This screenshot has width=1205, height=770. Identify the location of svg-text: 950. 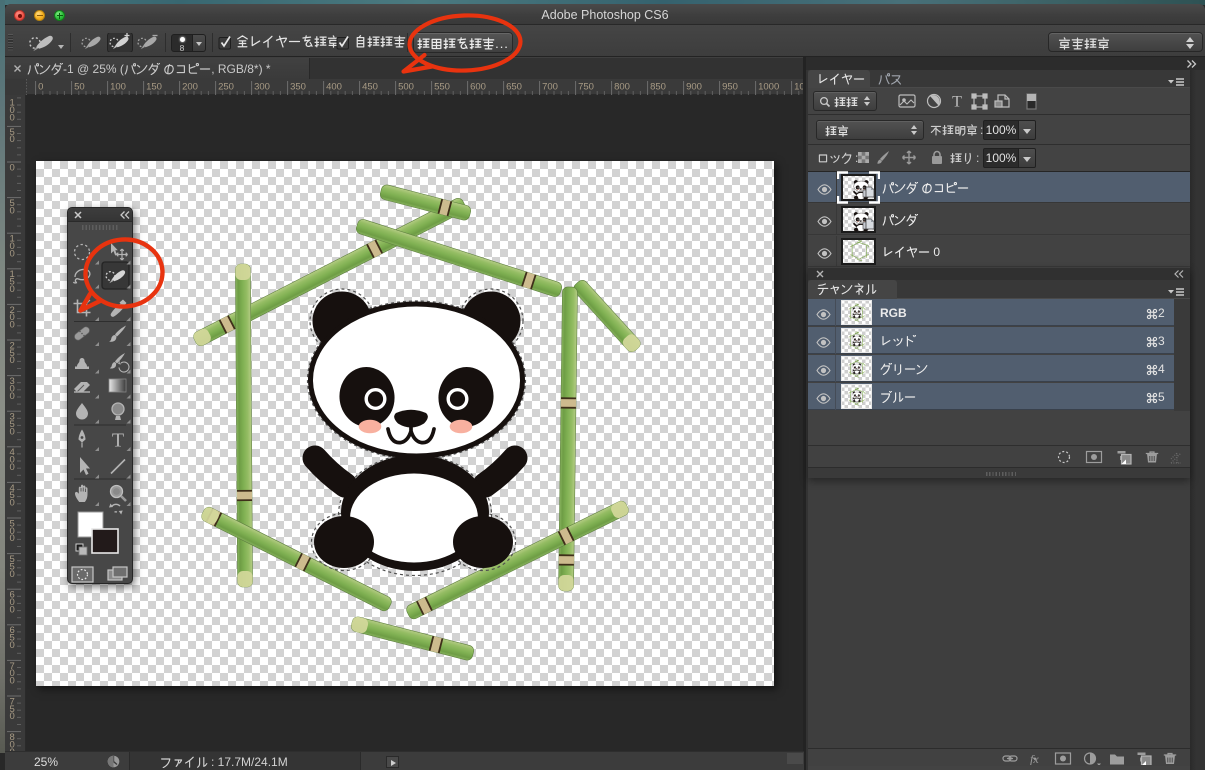
(730, 87).